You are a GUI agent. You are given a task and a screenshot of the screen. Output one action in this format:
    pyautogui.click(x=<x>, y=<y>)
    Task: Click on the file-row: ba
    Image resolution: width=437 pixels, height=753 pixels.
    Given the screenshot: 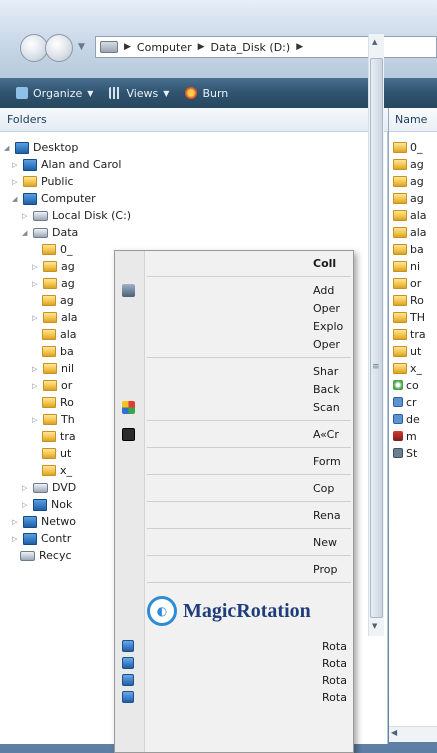 What is the action you would take?
    pyautogui.click(x=408, y=249)
    